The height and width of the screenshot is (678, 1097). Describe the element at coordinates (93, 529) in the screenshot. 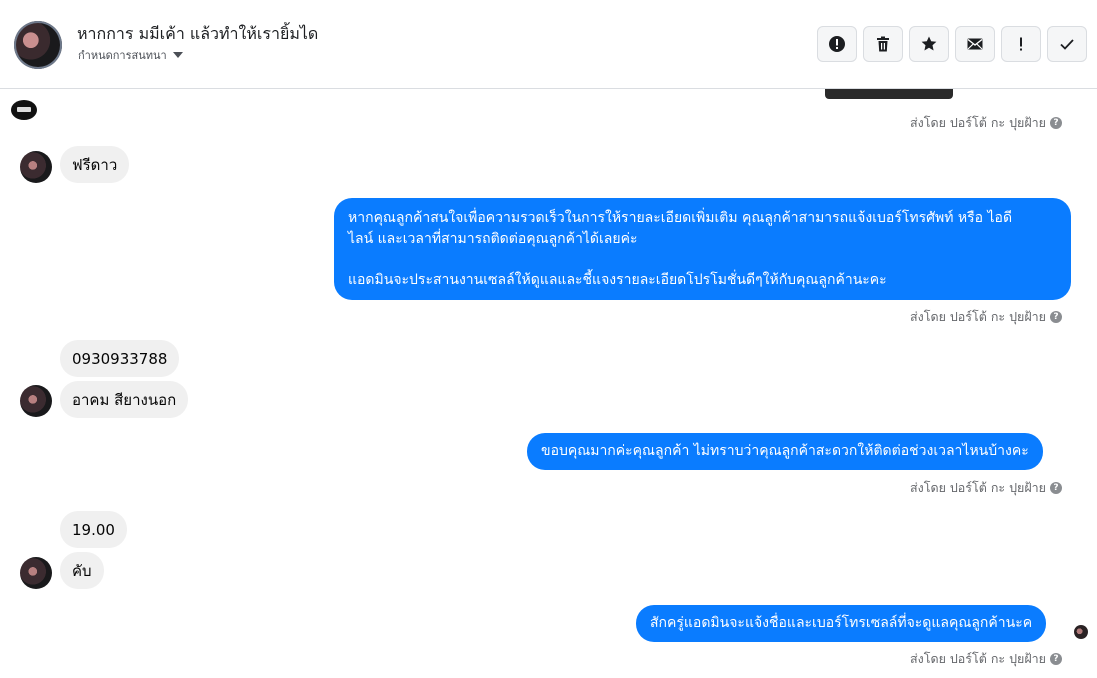

I see `incoming-message: 19.00` at that location.